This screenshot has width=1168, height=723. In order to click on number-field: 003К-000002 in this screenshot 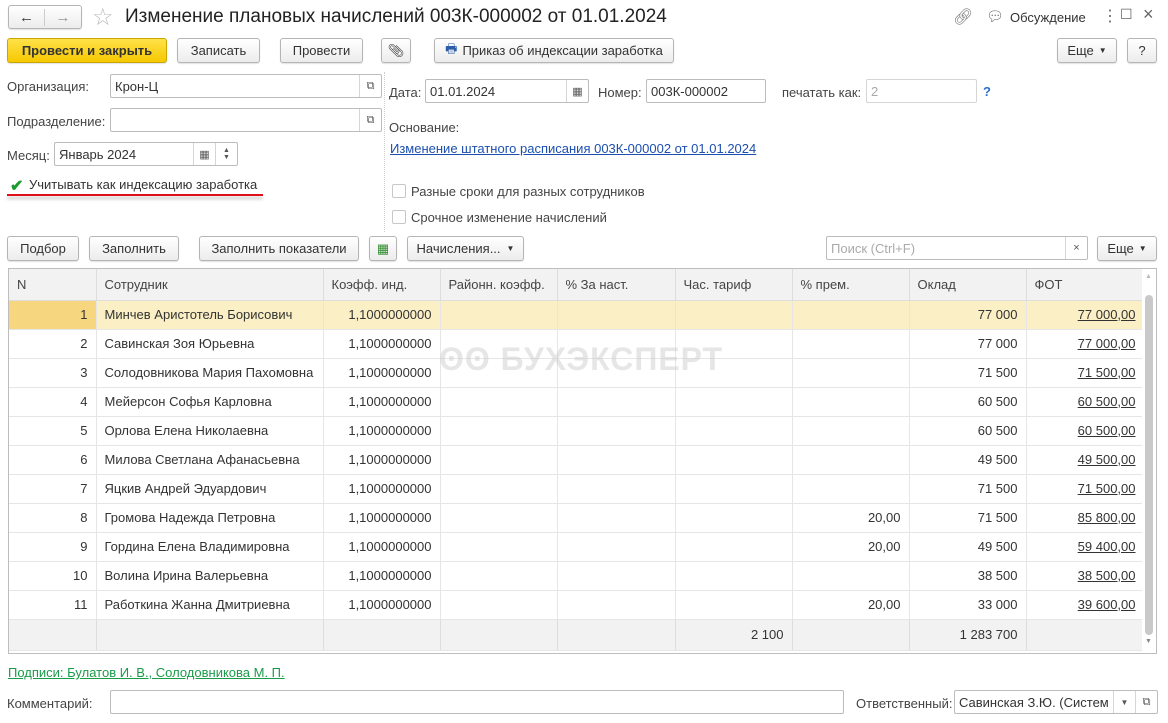, I will do `click(706, 91)`.